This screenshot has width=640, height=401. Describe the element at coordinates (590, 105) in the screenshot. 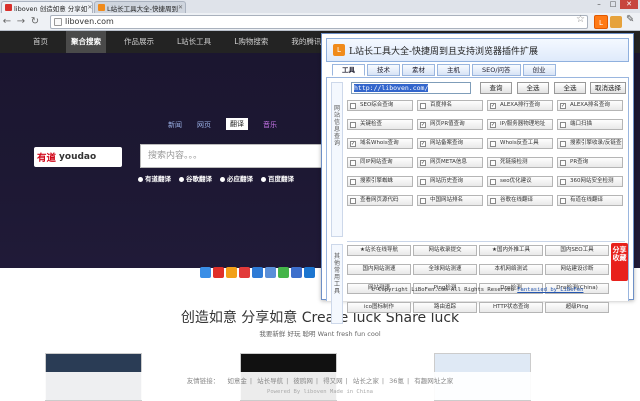

I see `site-tool-item: ✓ ALEXA排名查询` at that location.